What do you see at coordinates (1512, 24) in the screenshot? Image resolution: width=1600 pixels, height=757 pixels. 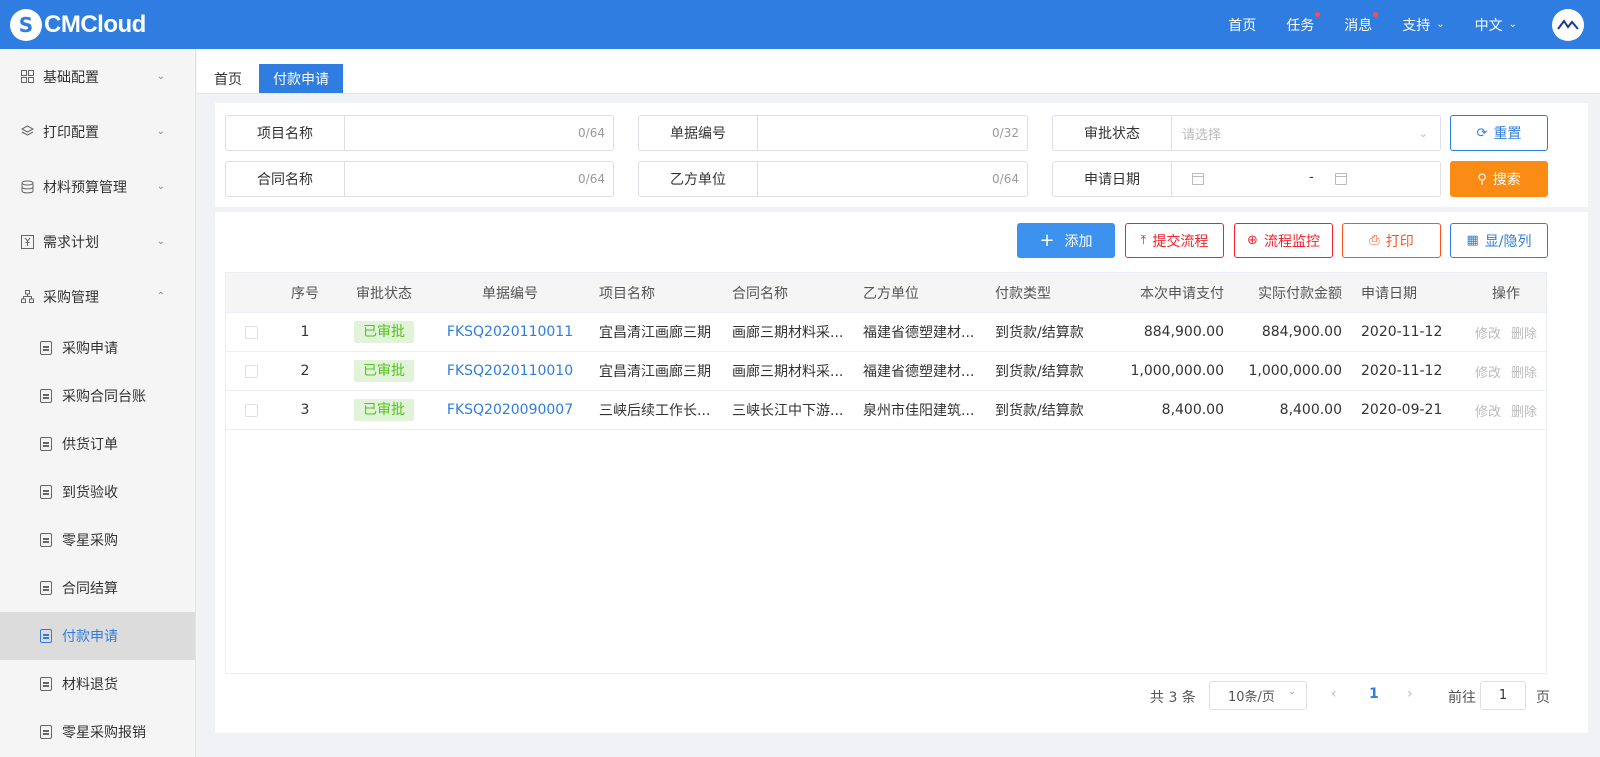 I see `chevron-down-icon: ⌄` at bounding box center [1512, 24].